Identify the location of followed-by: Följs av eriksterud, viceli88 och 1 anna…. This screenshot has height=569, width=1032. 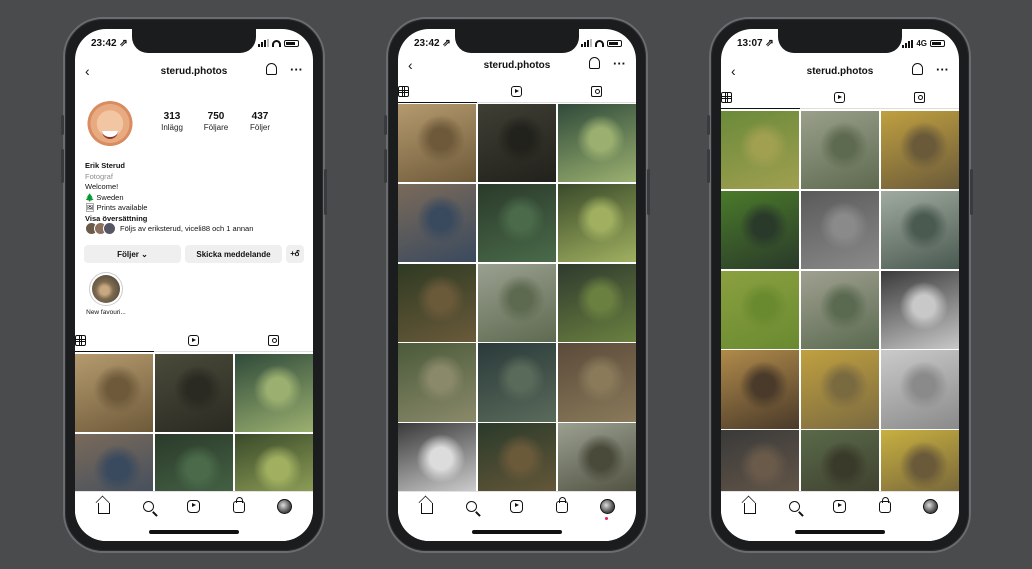
(169, 228).